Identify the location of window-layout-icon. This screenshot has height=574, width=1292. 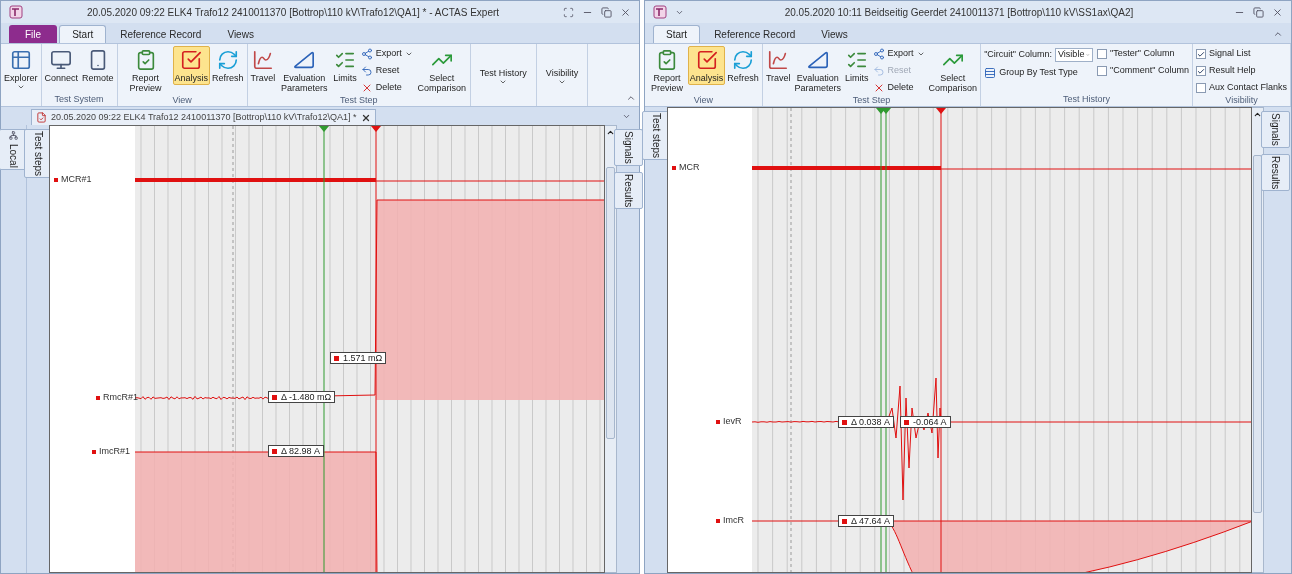
(568, 12).